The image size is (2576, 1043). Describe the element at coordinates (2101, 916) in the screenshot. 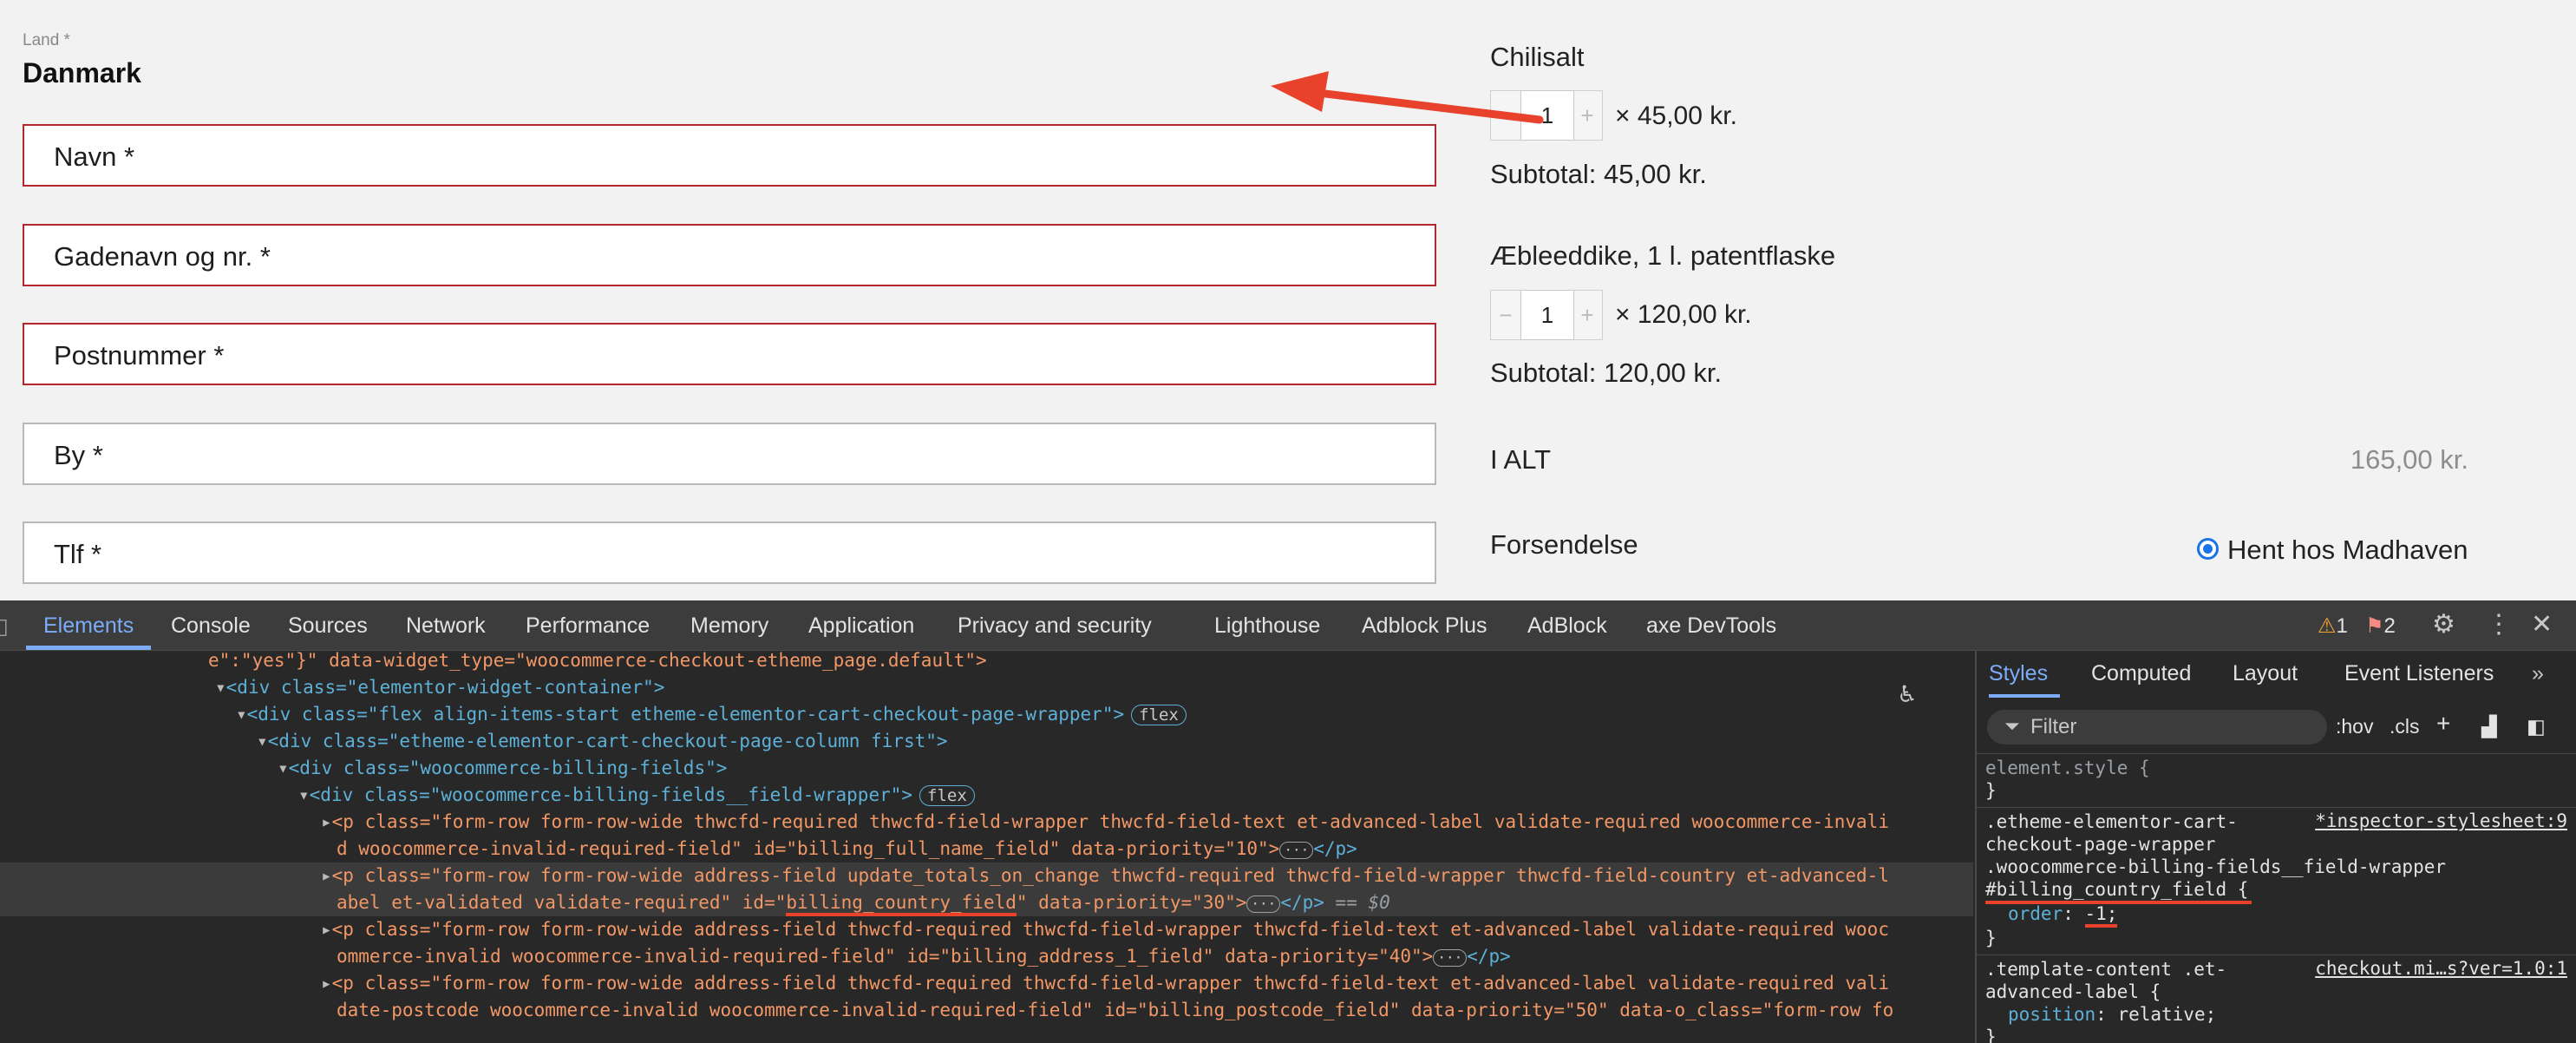

I see `order-value: -1;` at that location.